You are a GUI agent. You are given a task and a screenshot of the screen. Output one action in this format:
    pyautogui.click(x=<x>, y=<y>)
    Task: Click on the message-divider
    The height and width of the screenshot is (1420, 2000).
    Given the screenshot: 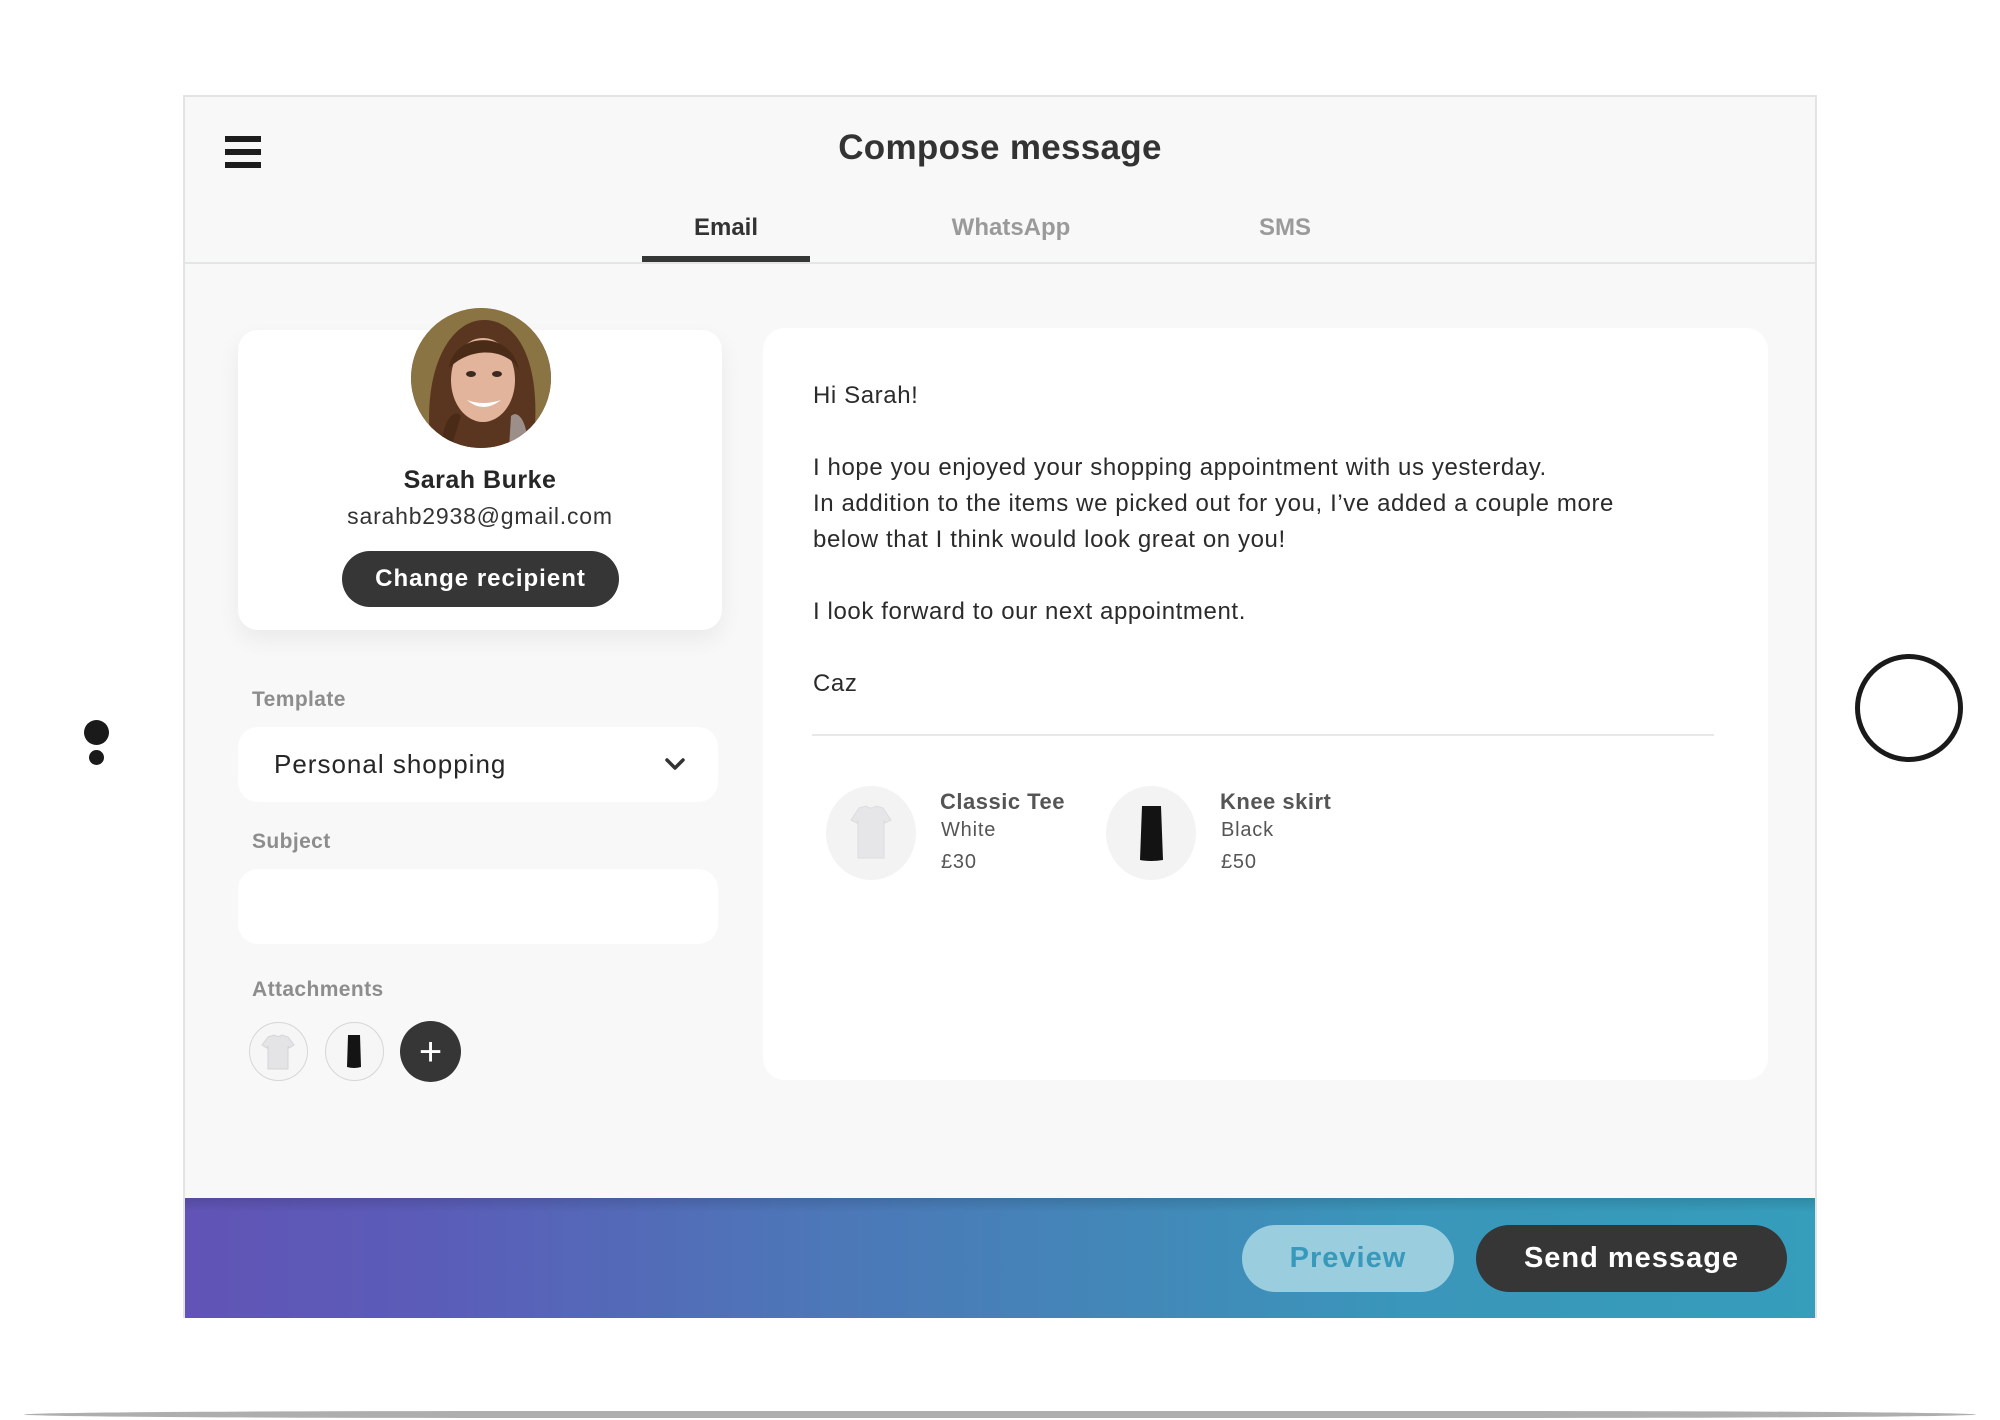 What is the action you would take?
    pyautogui.click(x=1263, y=735)
    